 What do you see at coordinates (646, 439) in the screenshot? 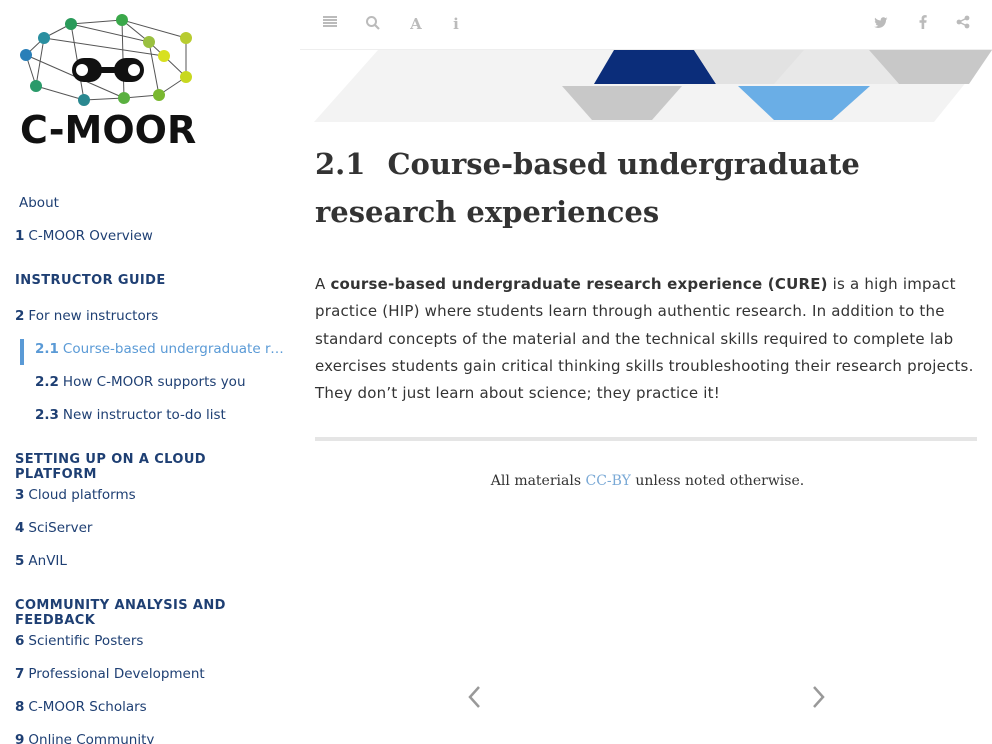
I see `divider` at bounding box center [646, 439].